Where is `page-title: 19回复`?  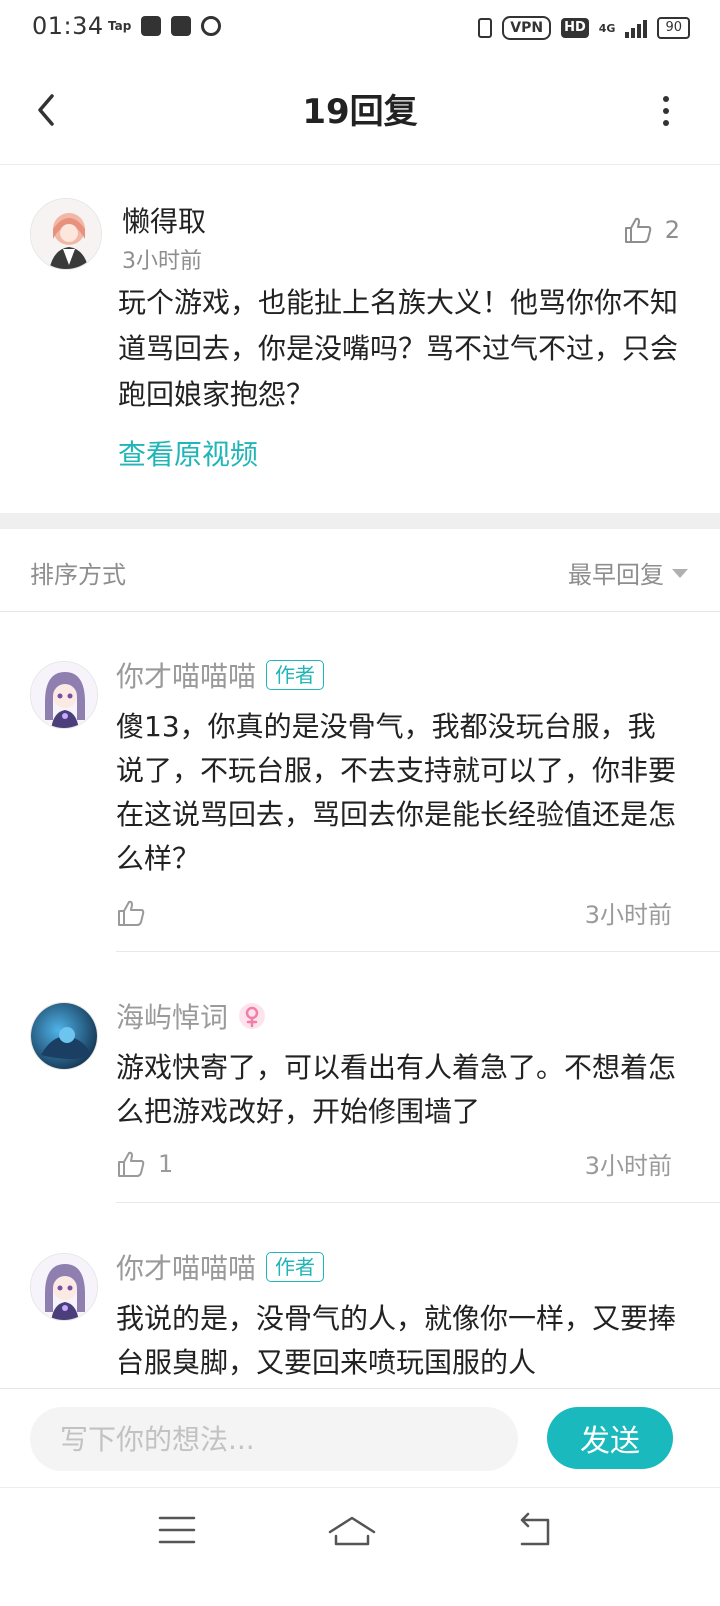
page-title: 19回复 is located at coordinates (360, 112).